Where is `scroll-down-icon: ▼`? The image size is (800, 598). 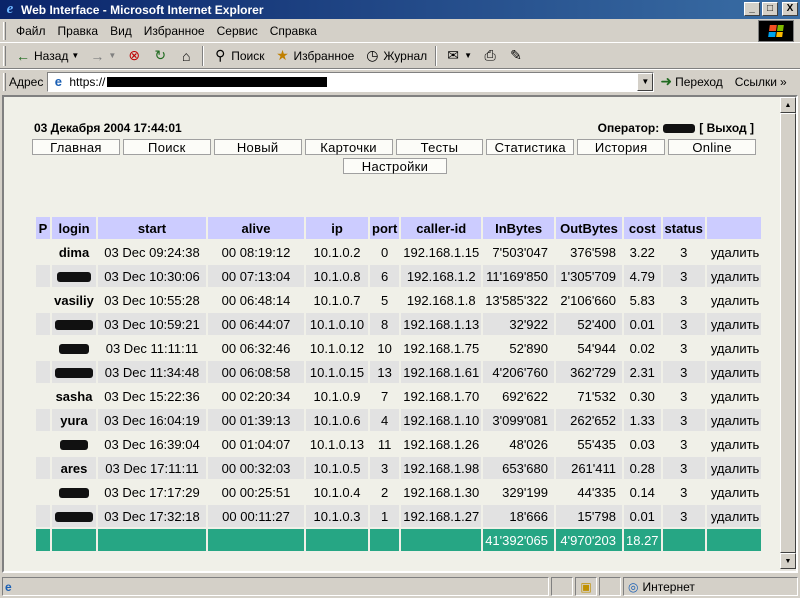 scroll-down-icon: ▼ is located at coordinates (788, 561).